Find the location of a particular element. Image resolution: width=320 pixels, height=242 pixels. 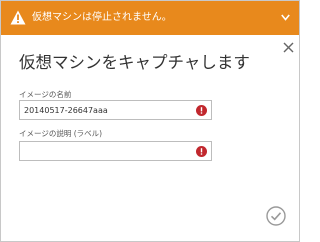

image-description-label: イメージの説明 (ラベル) is located at coordinates (61, 133).